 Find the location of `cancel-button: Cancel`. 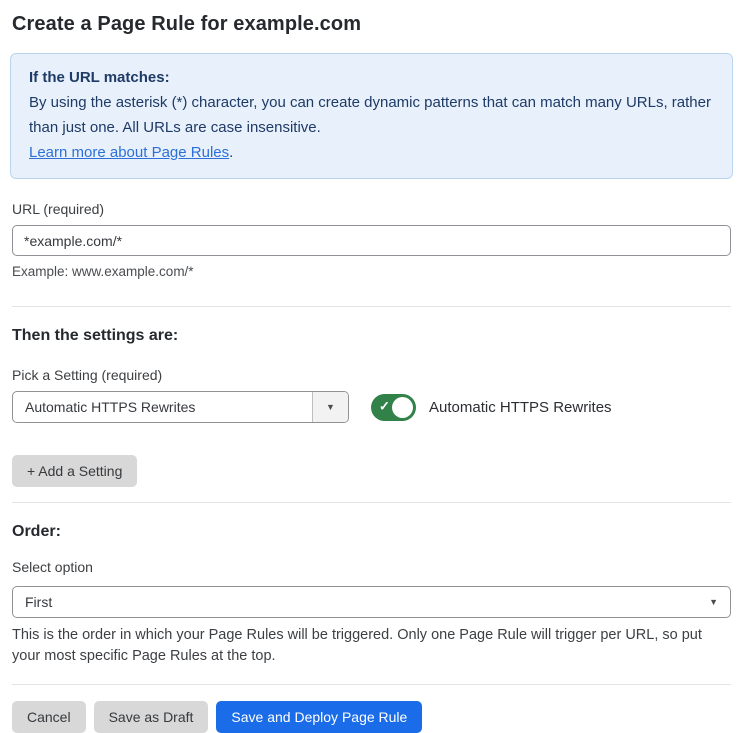

cancel-button: Cancel is located at coordinates (49, 717).